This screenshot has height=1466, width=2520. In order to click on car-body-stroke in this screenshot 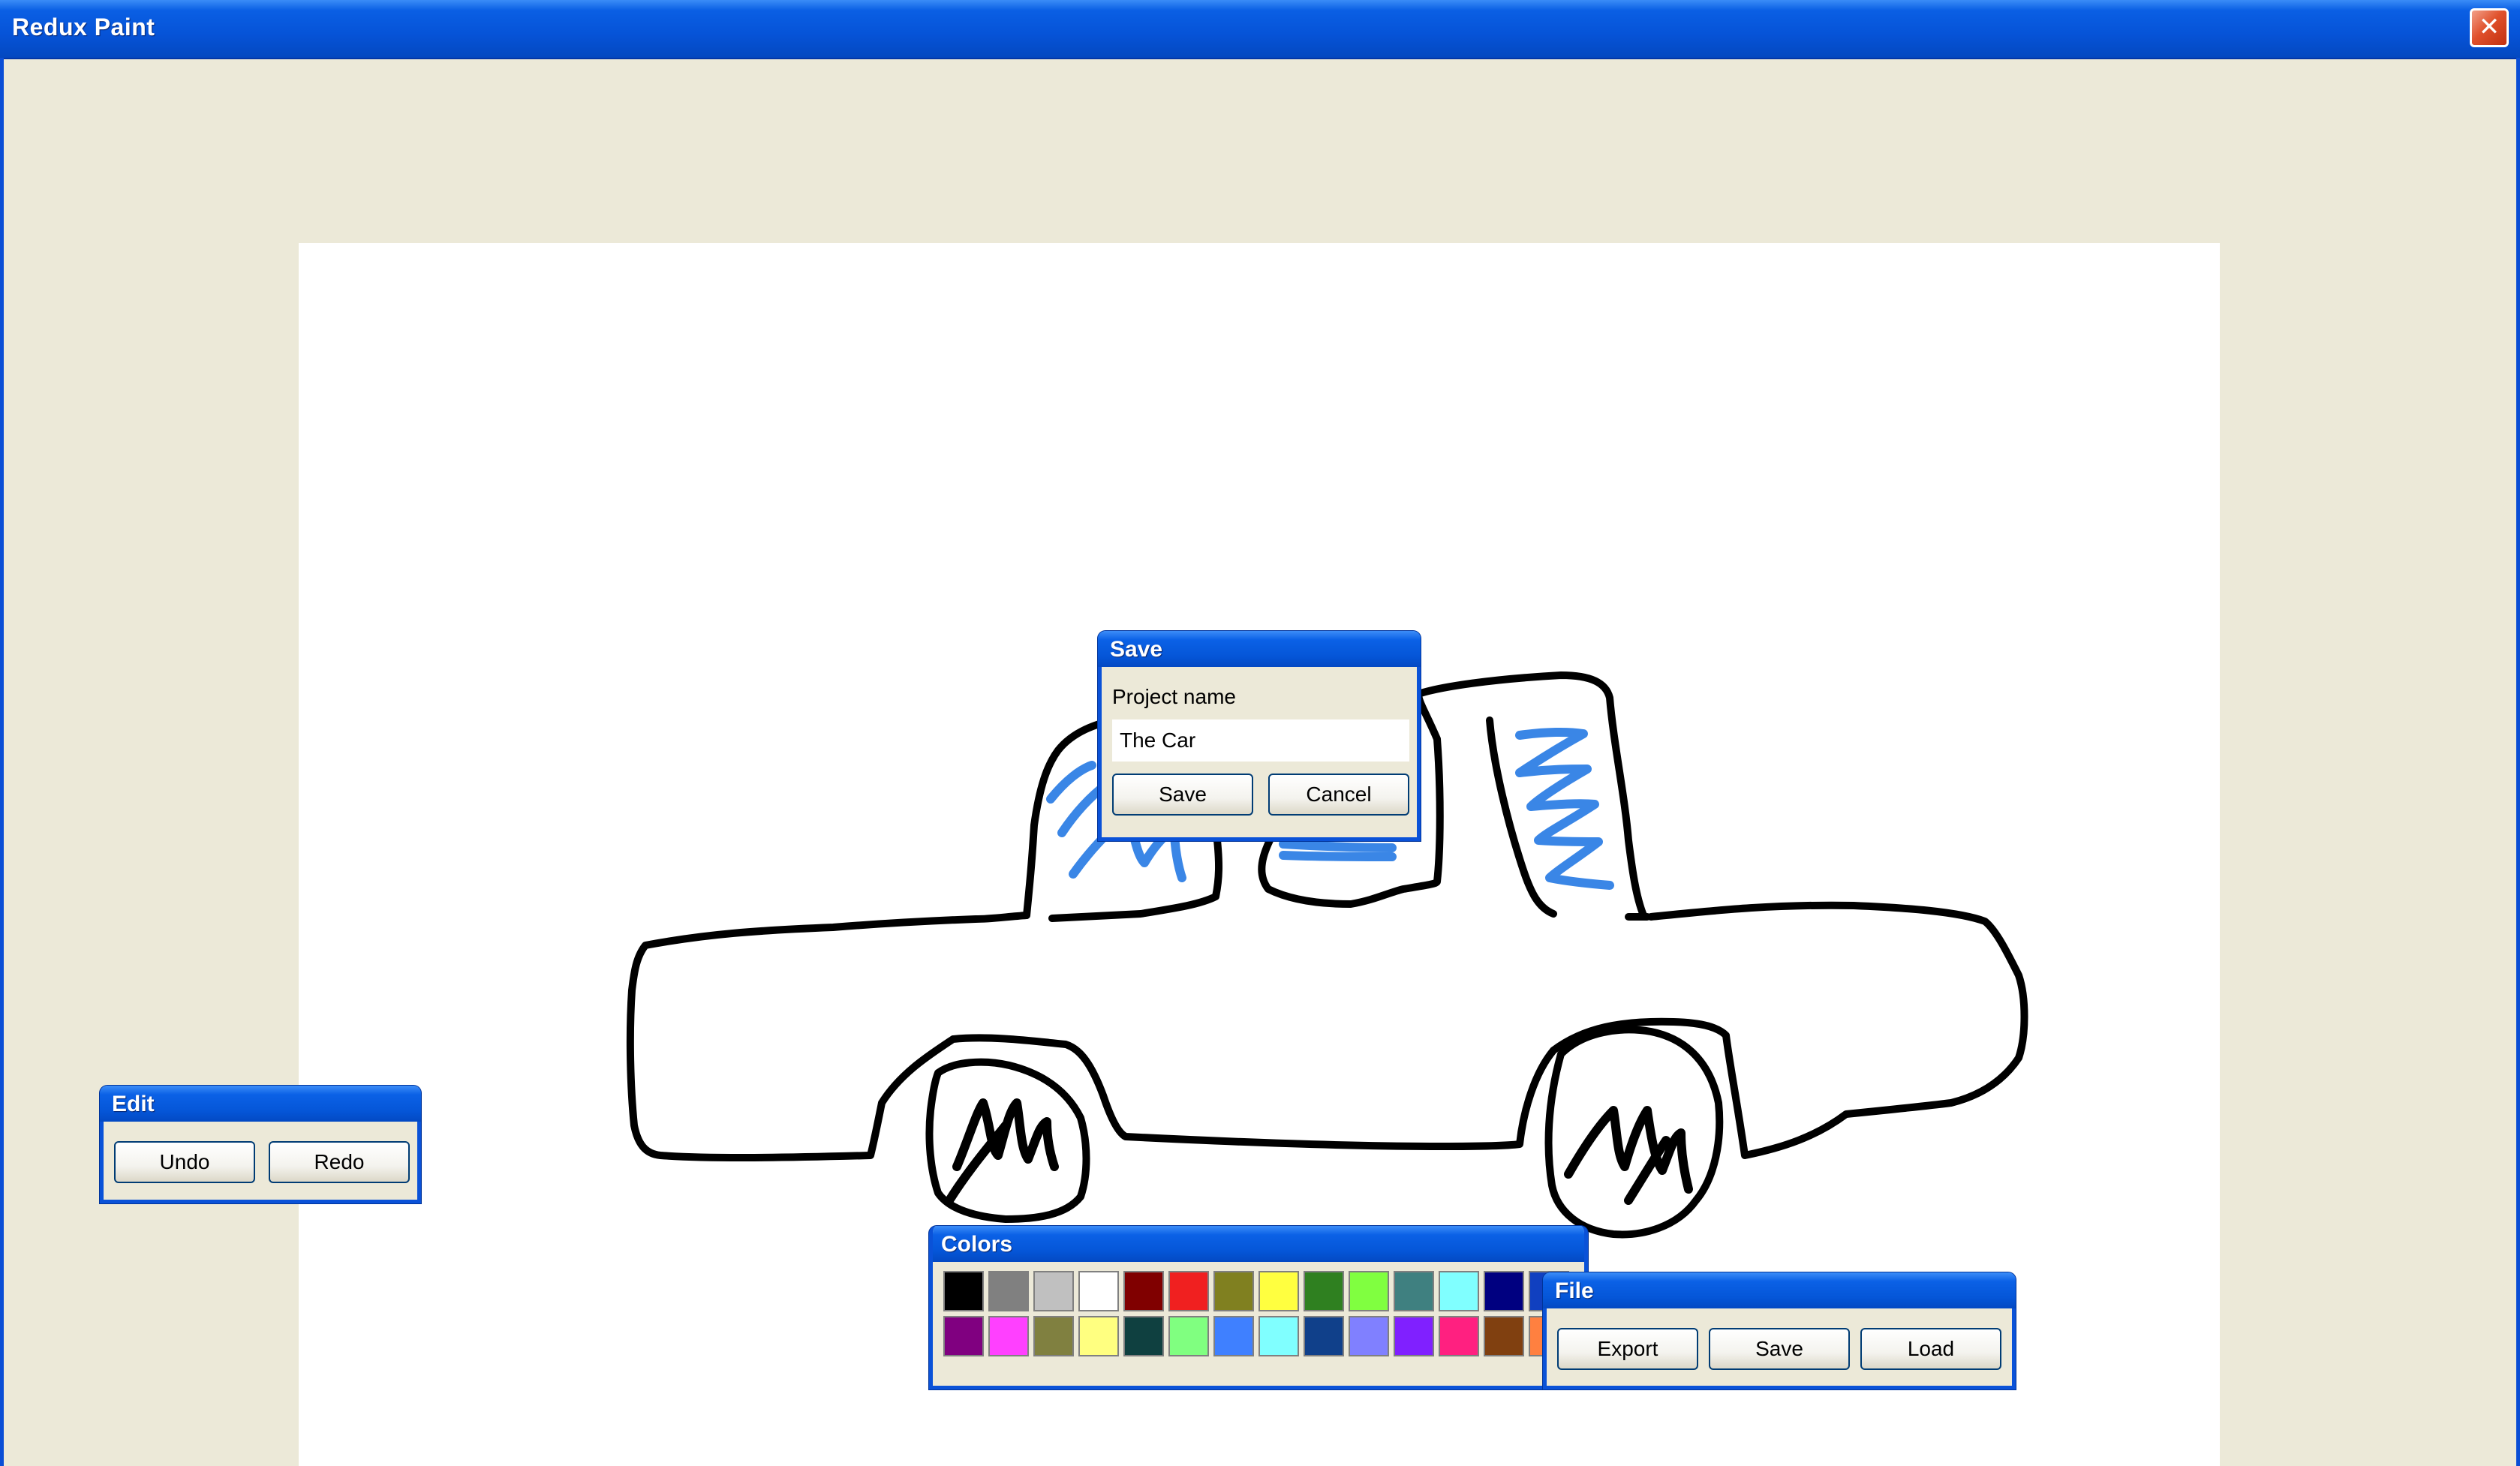, I will do `click(1327, 1031)`.